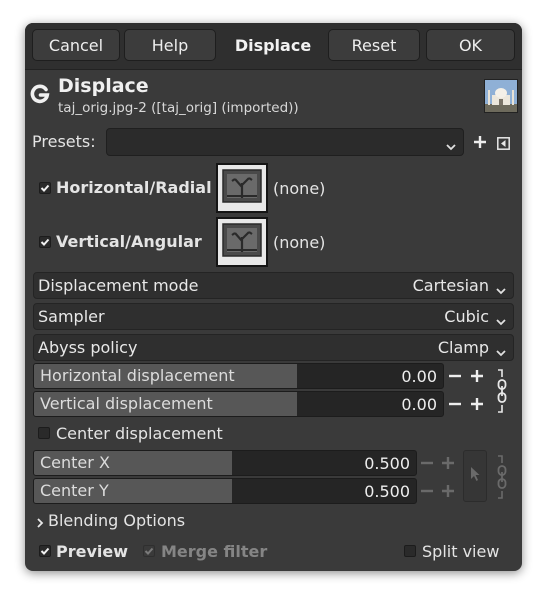  Describe the element at coordinates (178, 108) in the screenshot. I see `filter-subtitle: taj_orig.jpg-2 ([taj_orig] (imported))` at that location.